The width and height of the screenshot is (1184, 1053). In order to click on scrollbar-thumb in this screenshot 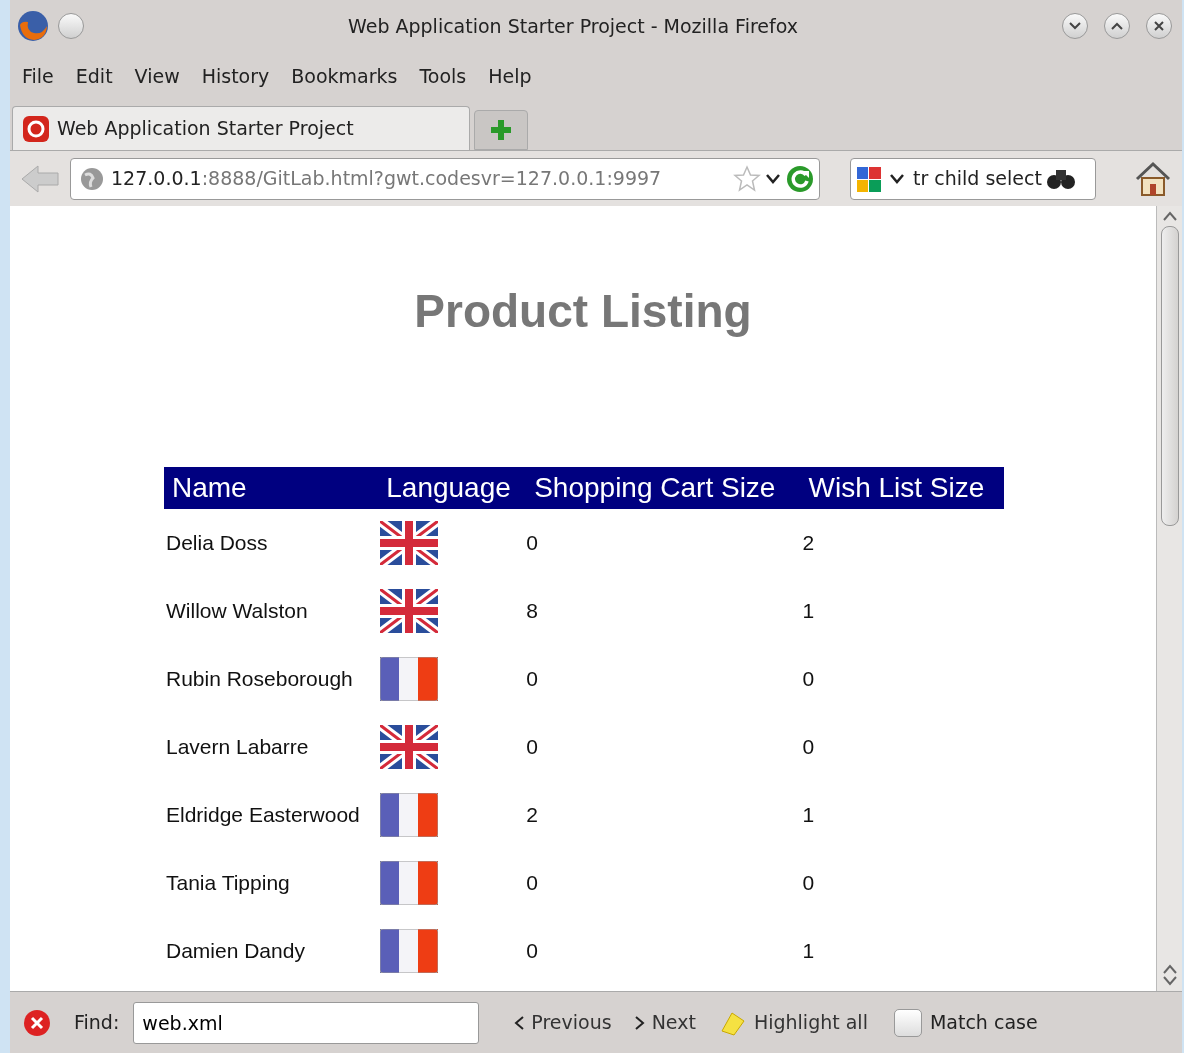, I will do `click(1169, 376)`.